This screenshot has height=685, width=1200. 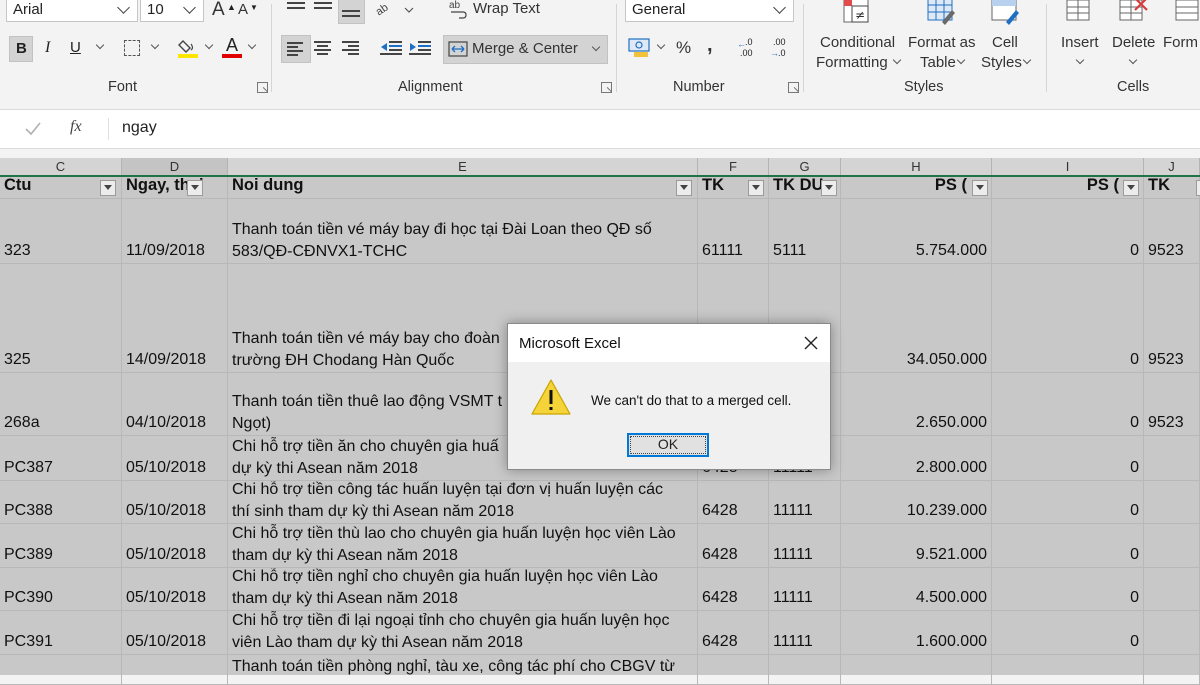 What do you see at coordinates (793, 87) in the screenshot?
I see `number-dialog-launcher-icon` at bounding box center [793, 87].